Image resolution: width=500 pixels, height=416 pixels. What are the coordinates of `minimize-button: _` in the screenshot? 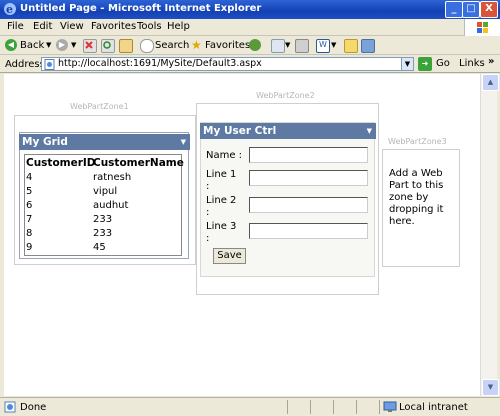 It's located at (454, 9).